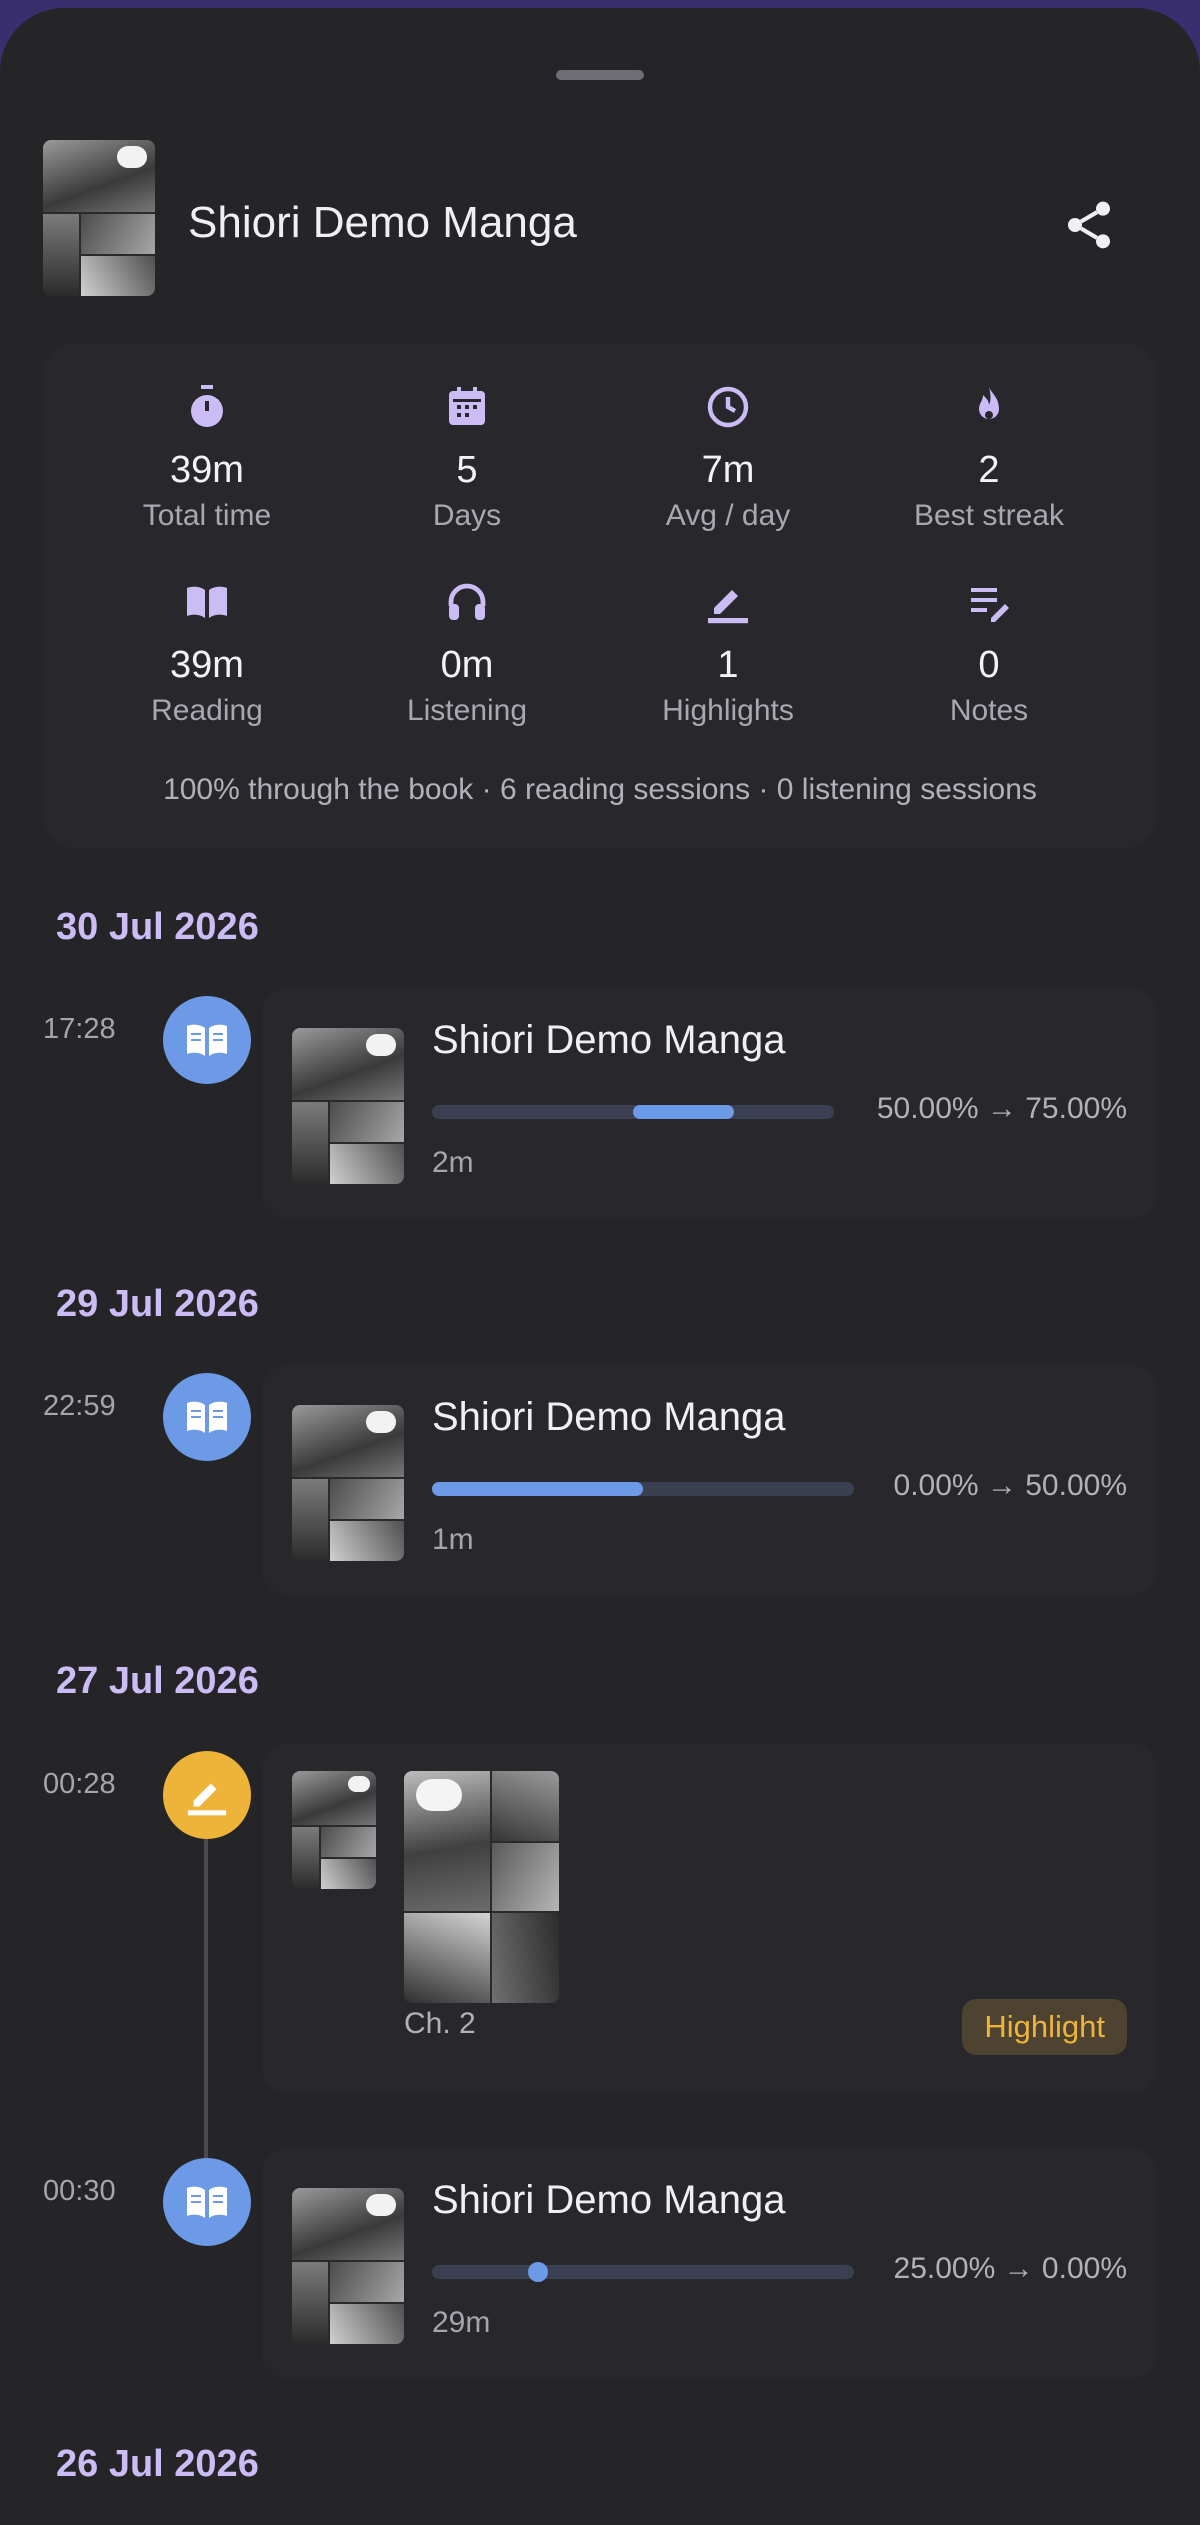  Describe the element at coordinates (453, 1162) in the screenshot. I see `session-duration: 2m` at that location.